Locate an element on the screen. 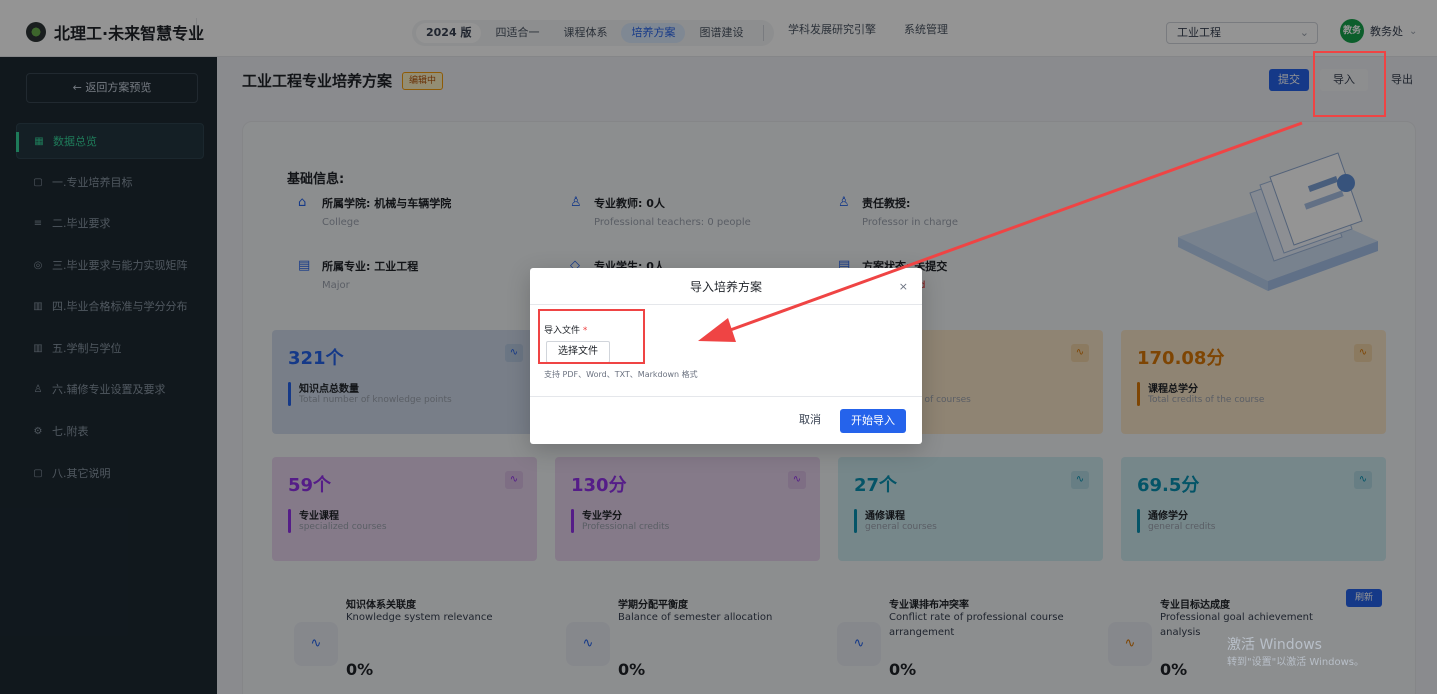 The width and height of the screenshot is (1437, 694). annotation-highlight-import is located at coordinates (1349, 84).